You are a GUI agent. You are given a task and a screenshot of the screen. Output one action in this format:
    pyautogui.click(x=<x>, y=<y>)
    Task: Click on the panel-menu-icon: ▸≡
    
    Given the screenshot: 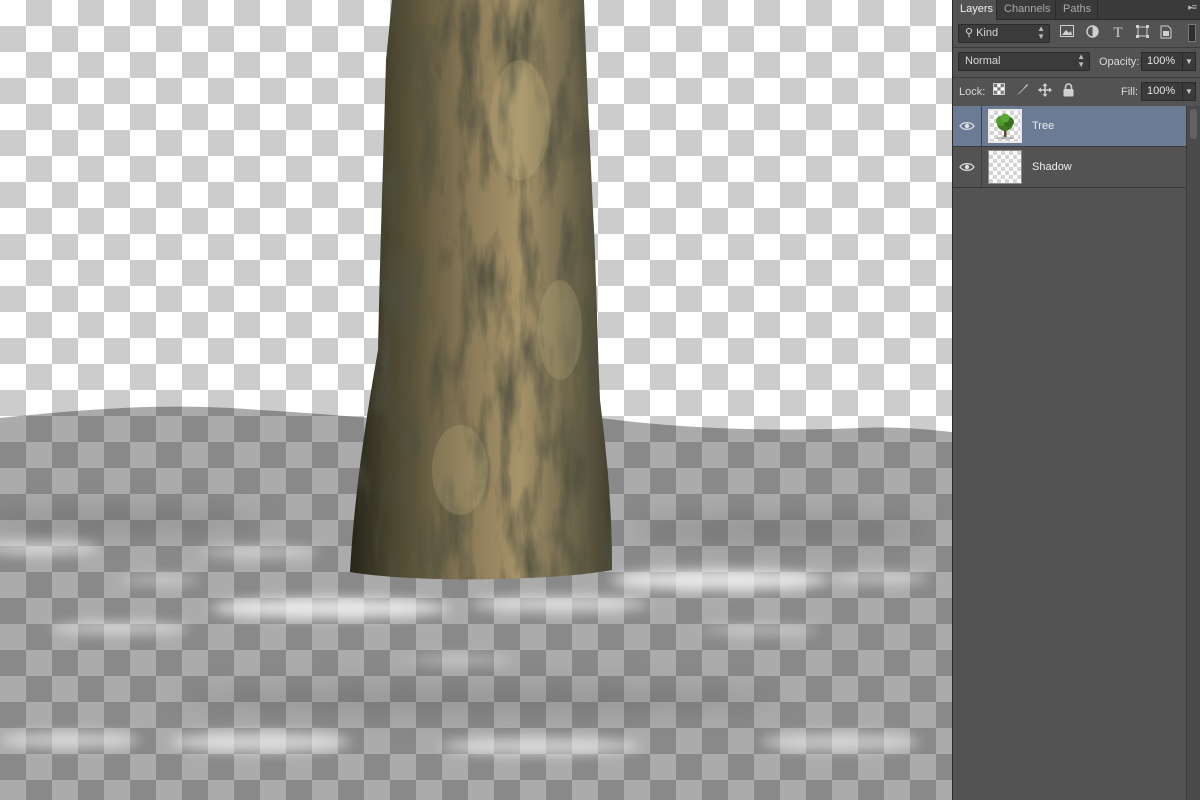 What is the action you would take?
    pyautogui.click(x=1192, y=7)
    